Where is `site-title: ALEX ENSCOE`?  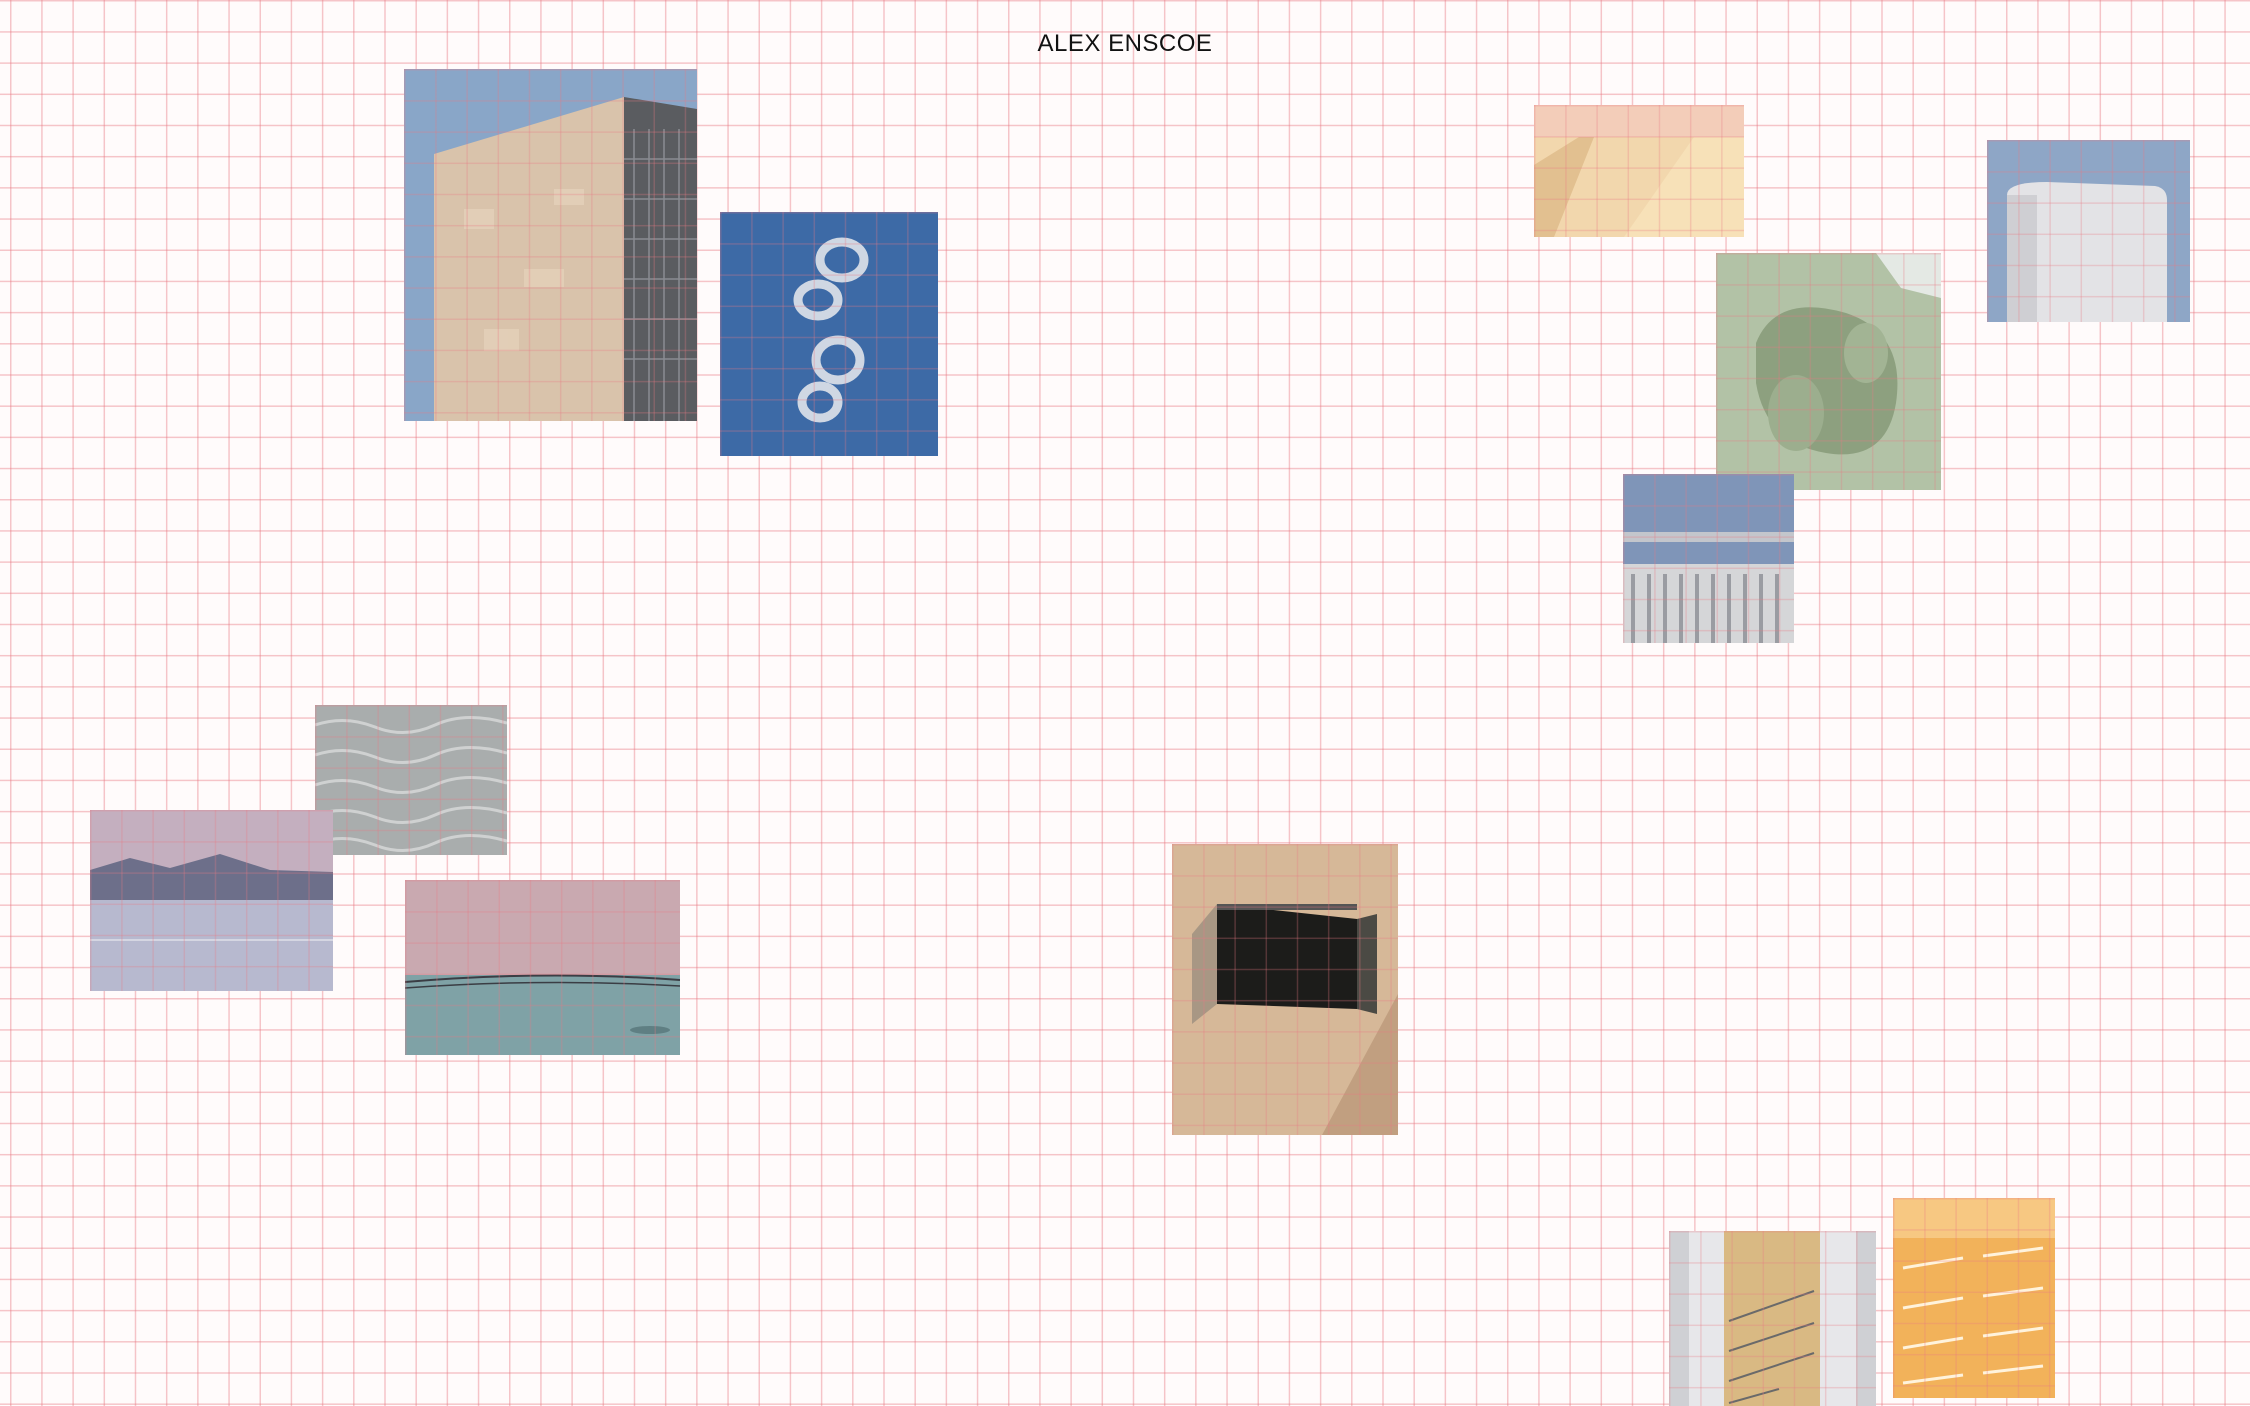
site-title: ALEX ENSCOE is located at coordinates (1125, 44).